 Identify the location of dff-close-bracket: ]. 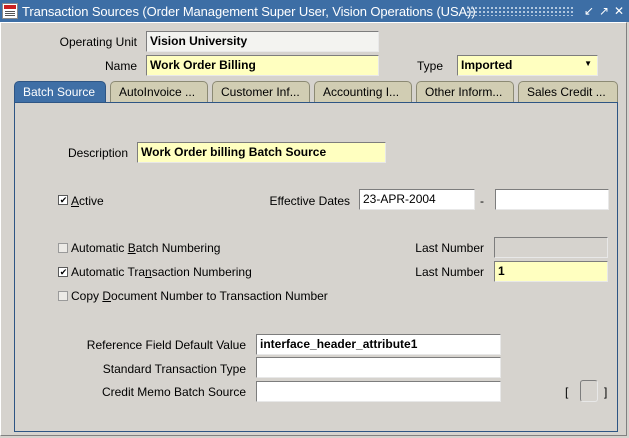
(606, 392).